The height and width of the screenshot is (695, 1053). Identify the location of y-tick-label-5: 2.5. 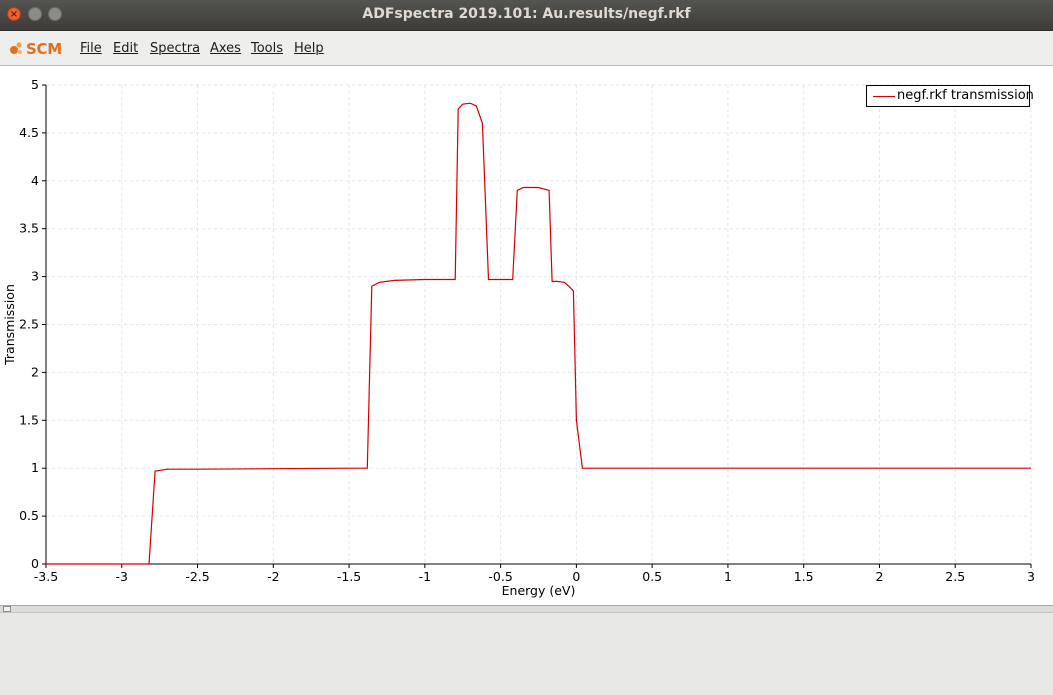
(29, 324).